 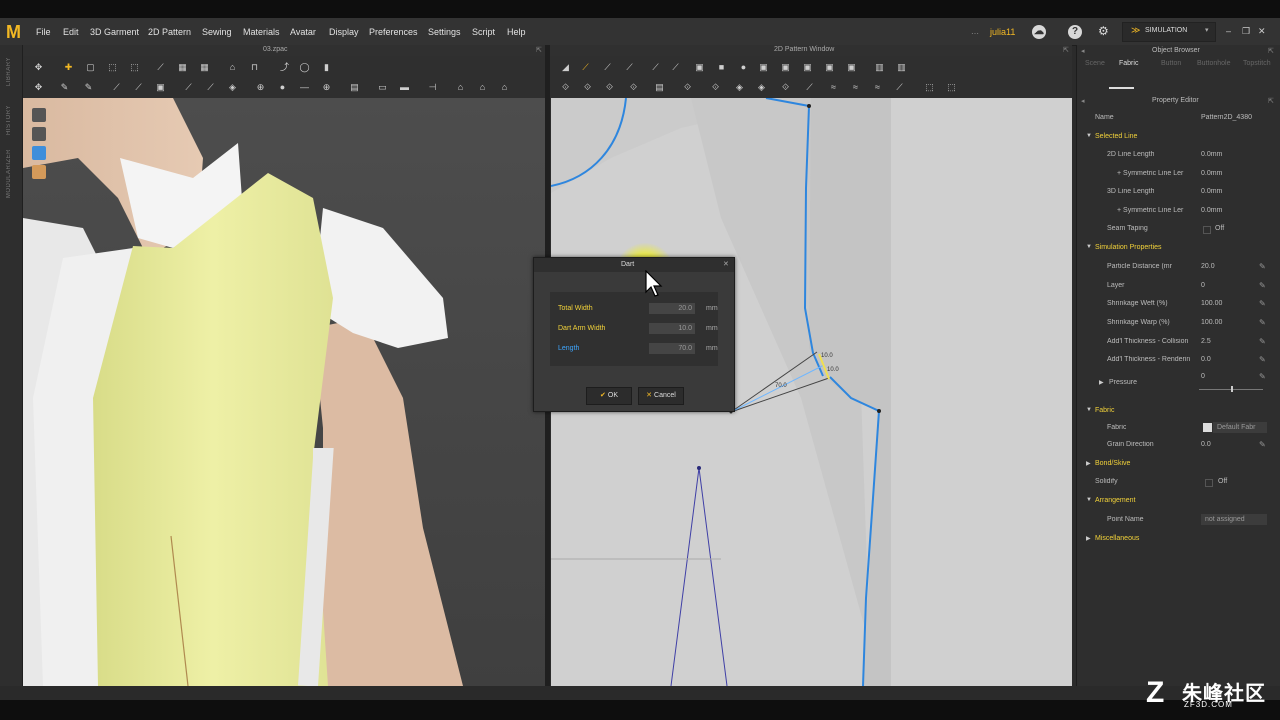 What do you see at coordinates (504, 87) in the screenshot?
I see `tool-t-icon: ⌂` at bounding box center [504, 87].